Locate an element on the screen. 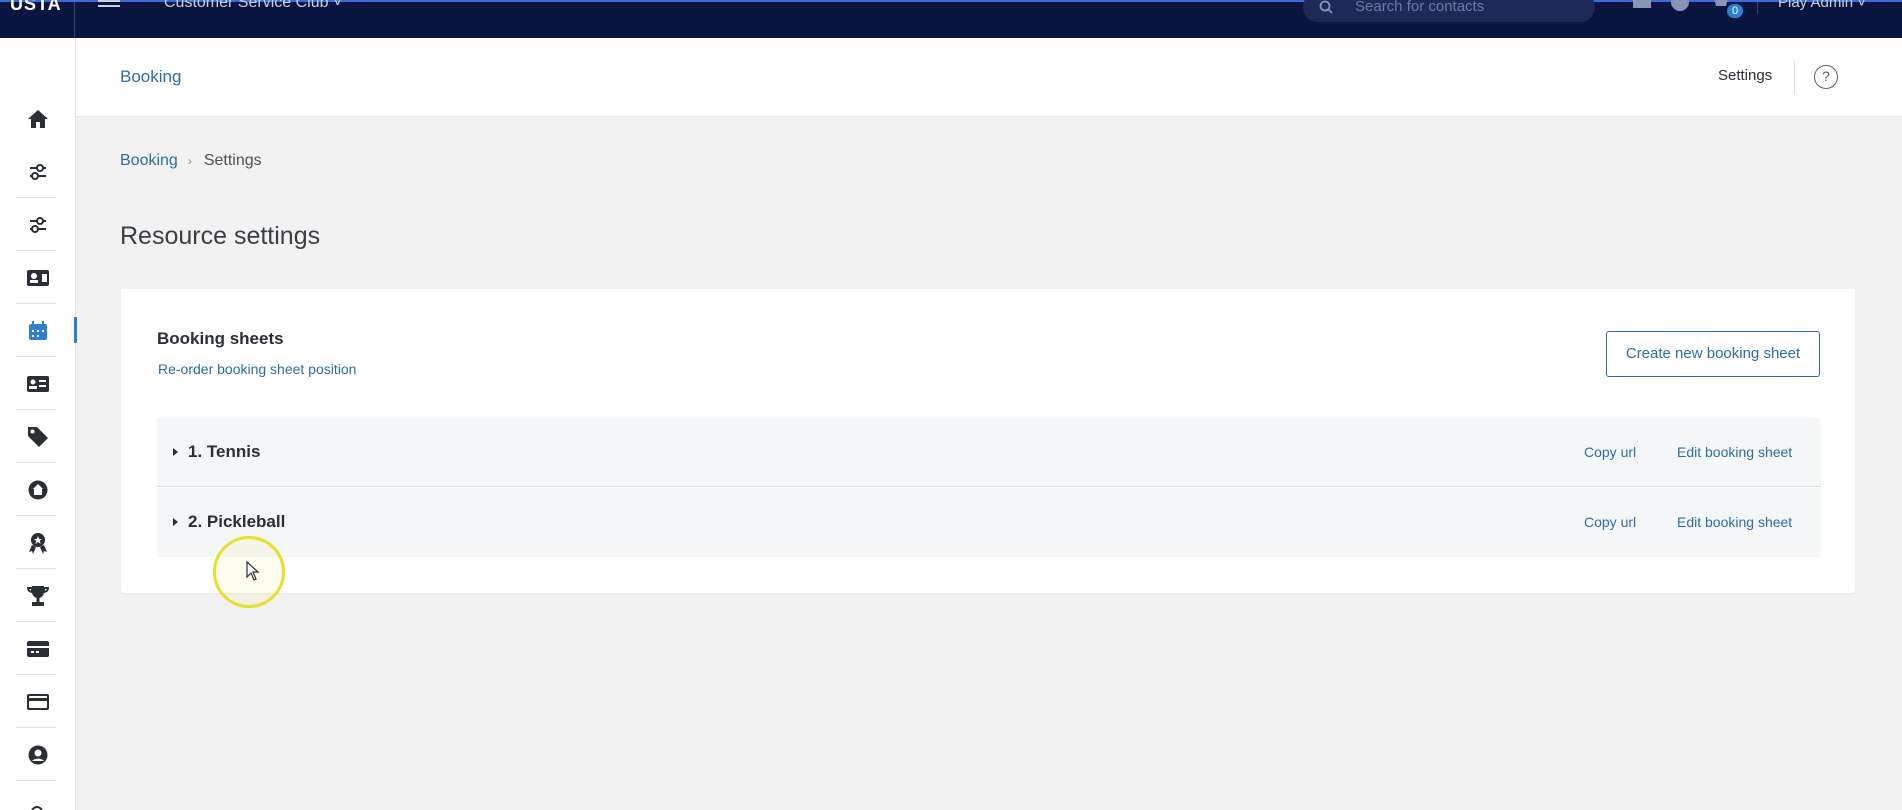  sidebar-item-facility is located at coordinates (38, 490).